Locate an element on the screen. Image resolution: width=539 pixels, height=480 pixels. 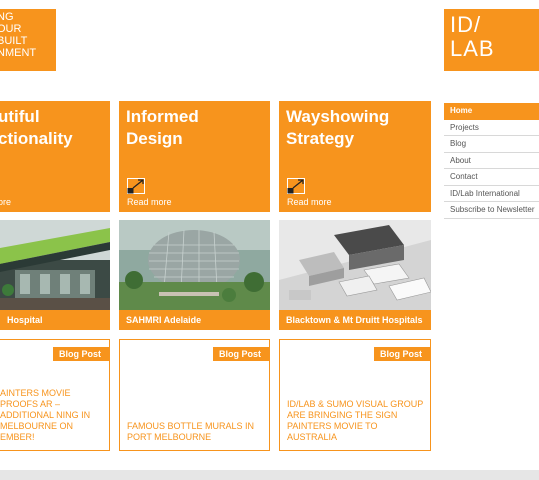
project-image-hospital is located at coordinates (55, 265).